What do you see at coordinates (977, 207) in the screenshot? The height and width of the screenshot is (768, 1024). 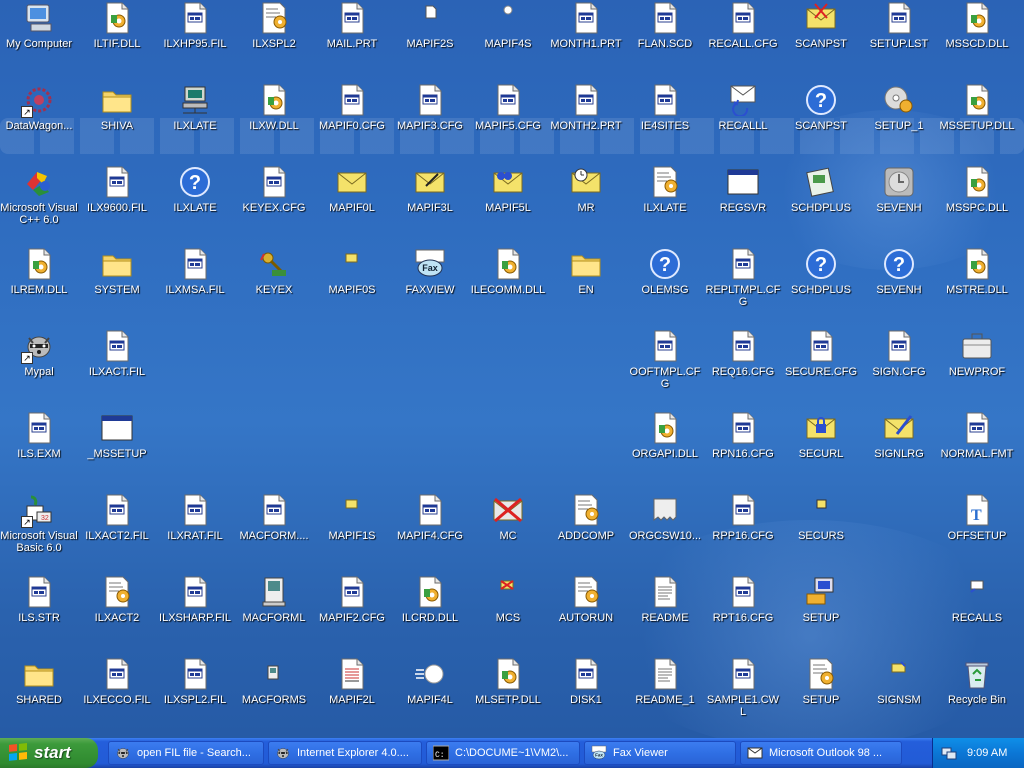 I see `desktop-icon: MSSPC.DLL` at bounding box center [977, 207].